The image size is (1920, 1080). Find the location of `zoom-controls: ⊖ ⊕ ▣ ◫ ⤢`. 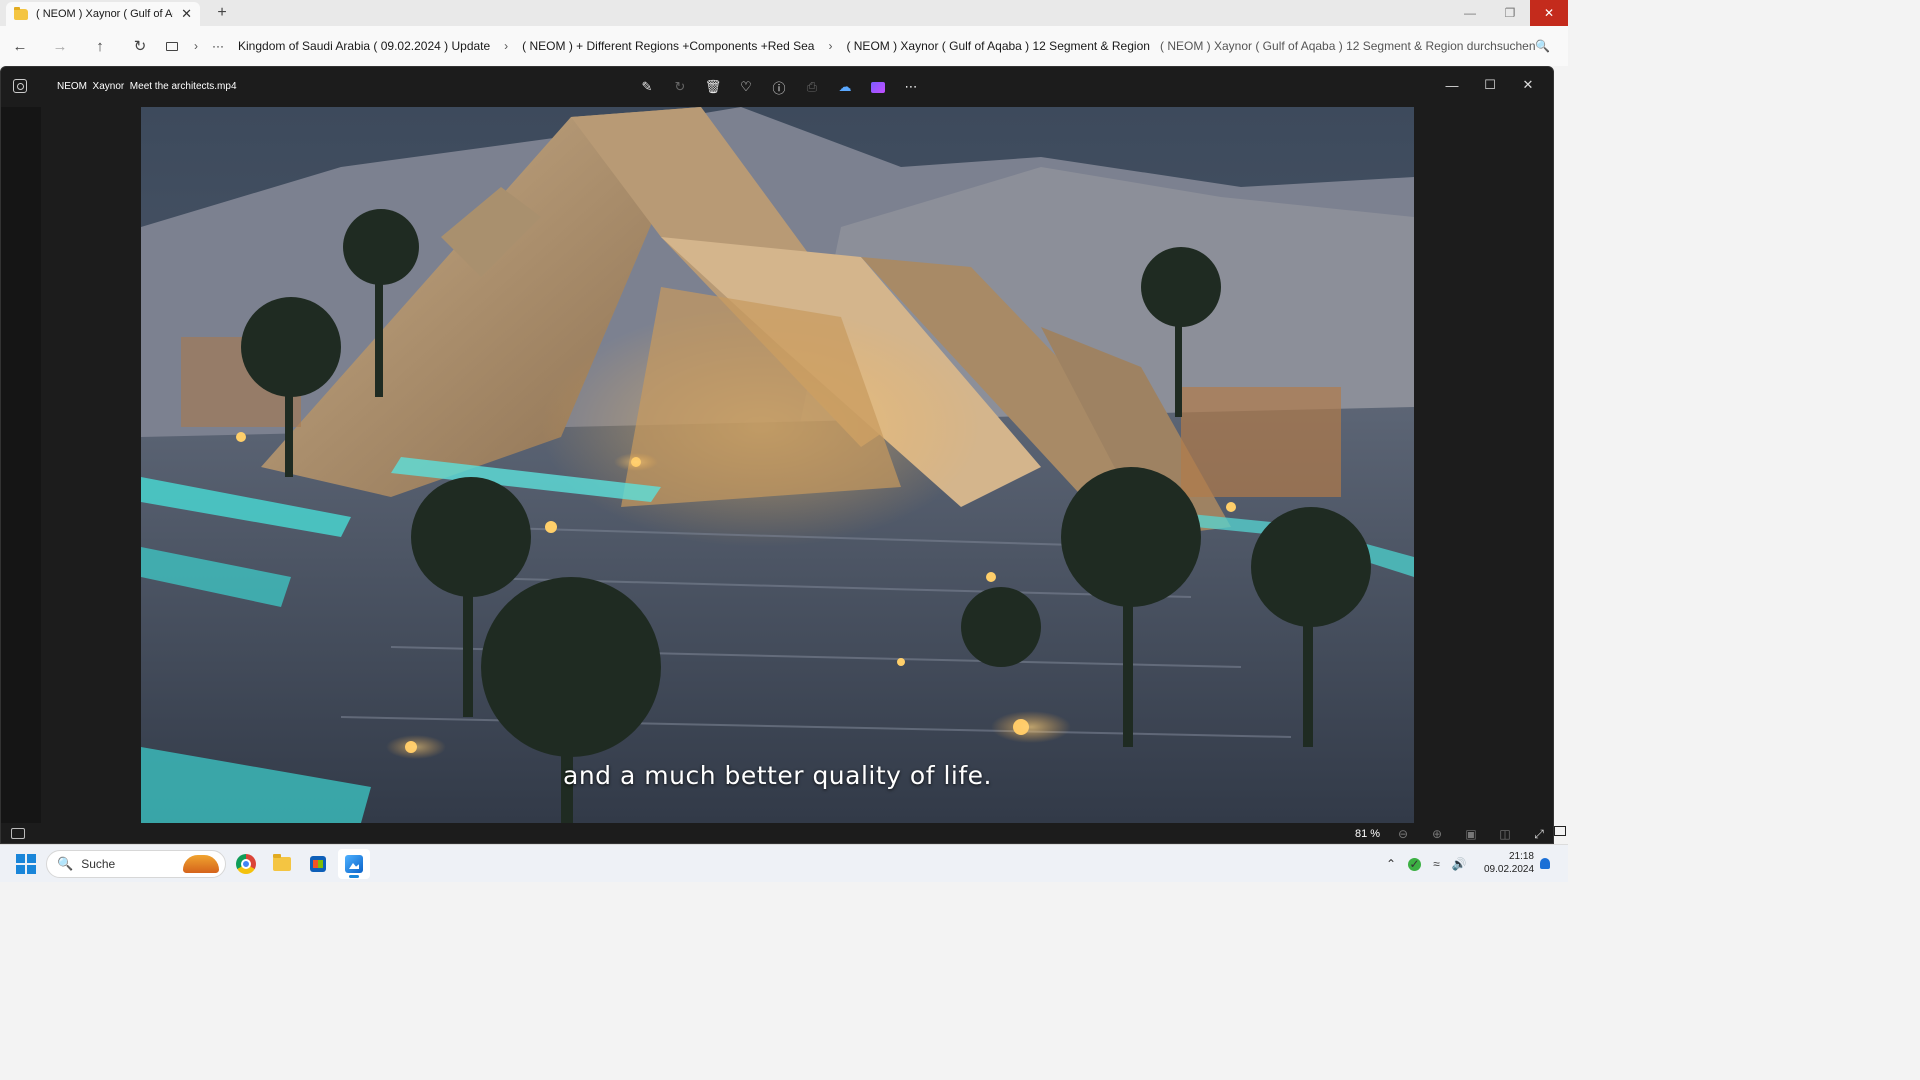

zoom-controls: ⊖ ⊕ ▣ ◫ ⤢ is located at coordinates (1471, 834).